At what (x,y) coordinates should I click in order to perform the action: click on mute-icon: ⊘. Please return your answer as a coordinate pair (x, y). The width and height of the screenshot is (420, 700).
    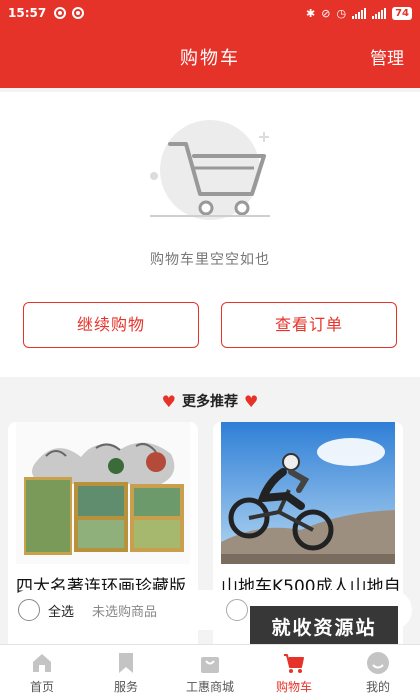
    Looking at the image, I should click on (326, 13).